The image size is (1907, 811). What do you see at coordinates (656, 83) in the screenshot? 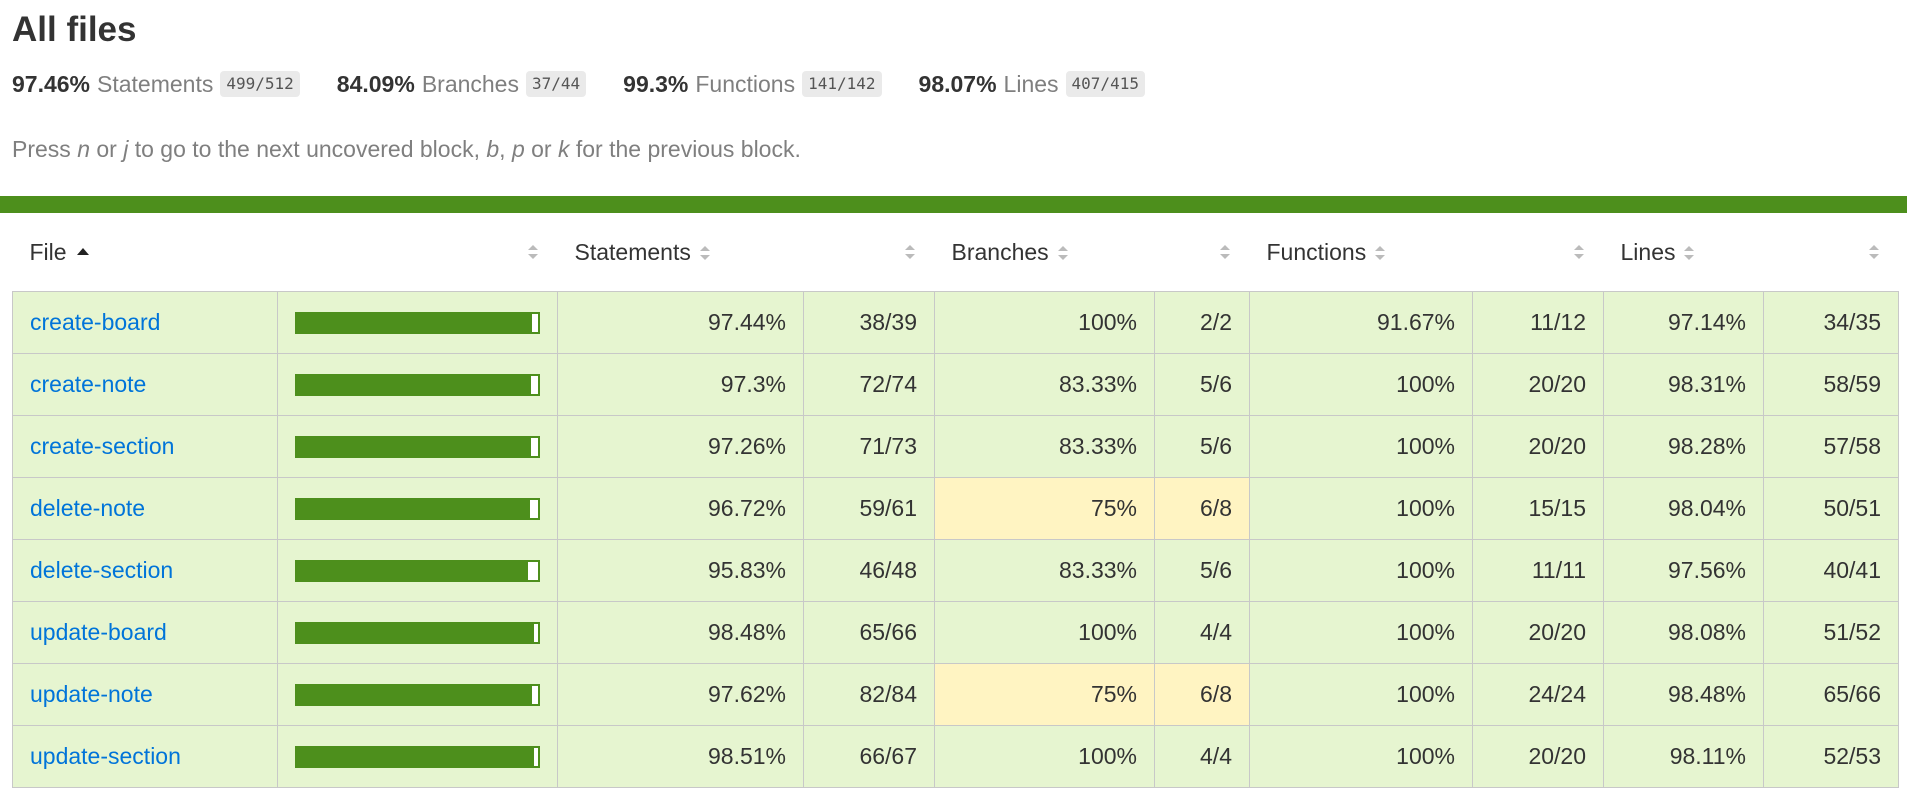
I see `summary-pct: 99.3%` at bounding box center [656, 83].